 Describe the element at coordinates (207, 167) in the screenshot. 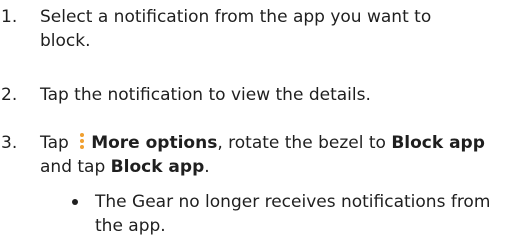

I see `text-period: .` at that location.